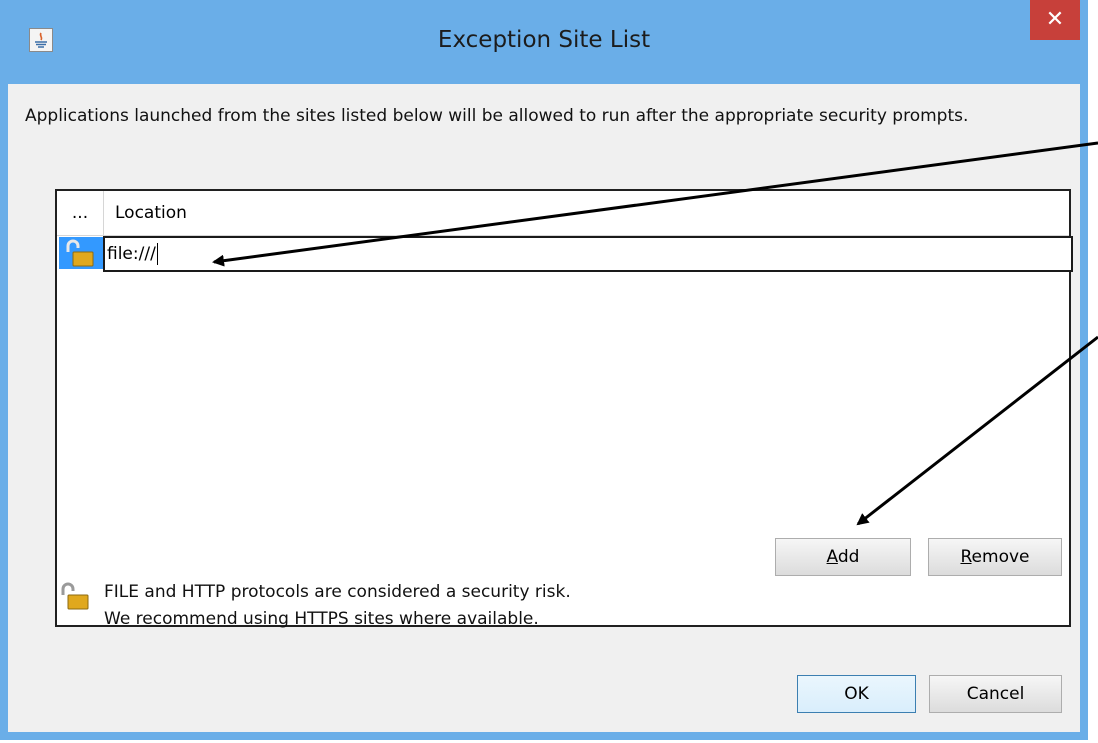 This screenshot has width=1098, height=743. Describe the element at coordinates (563, 213) in the screenshot. I see `table-header: ... Location` at that location.